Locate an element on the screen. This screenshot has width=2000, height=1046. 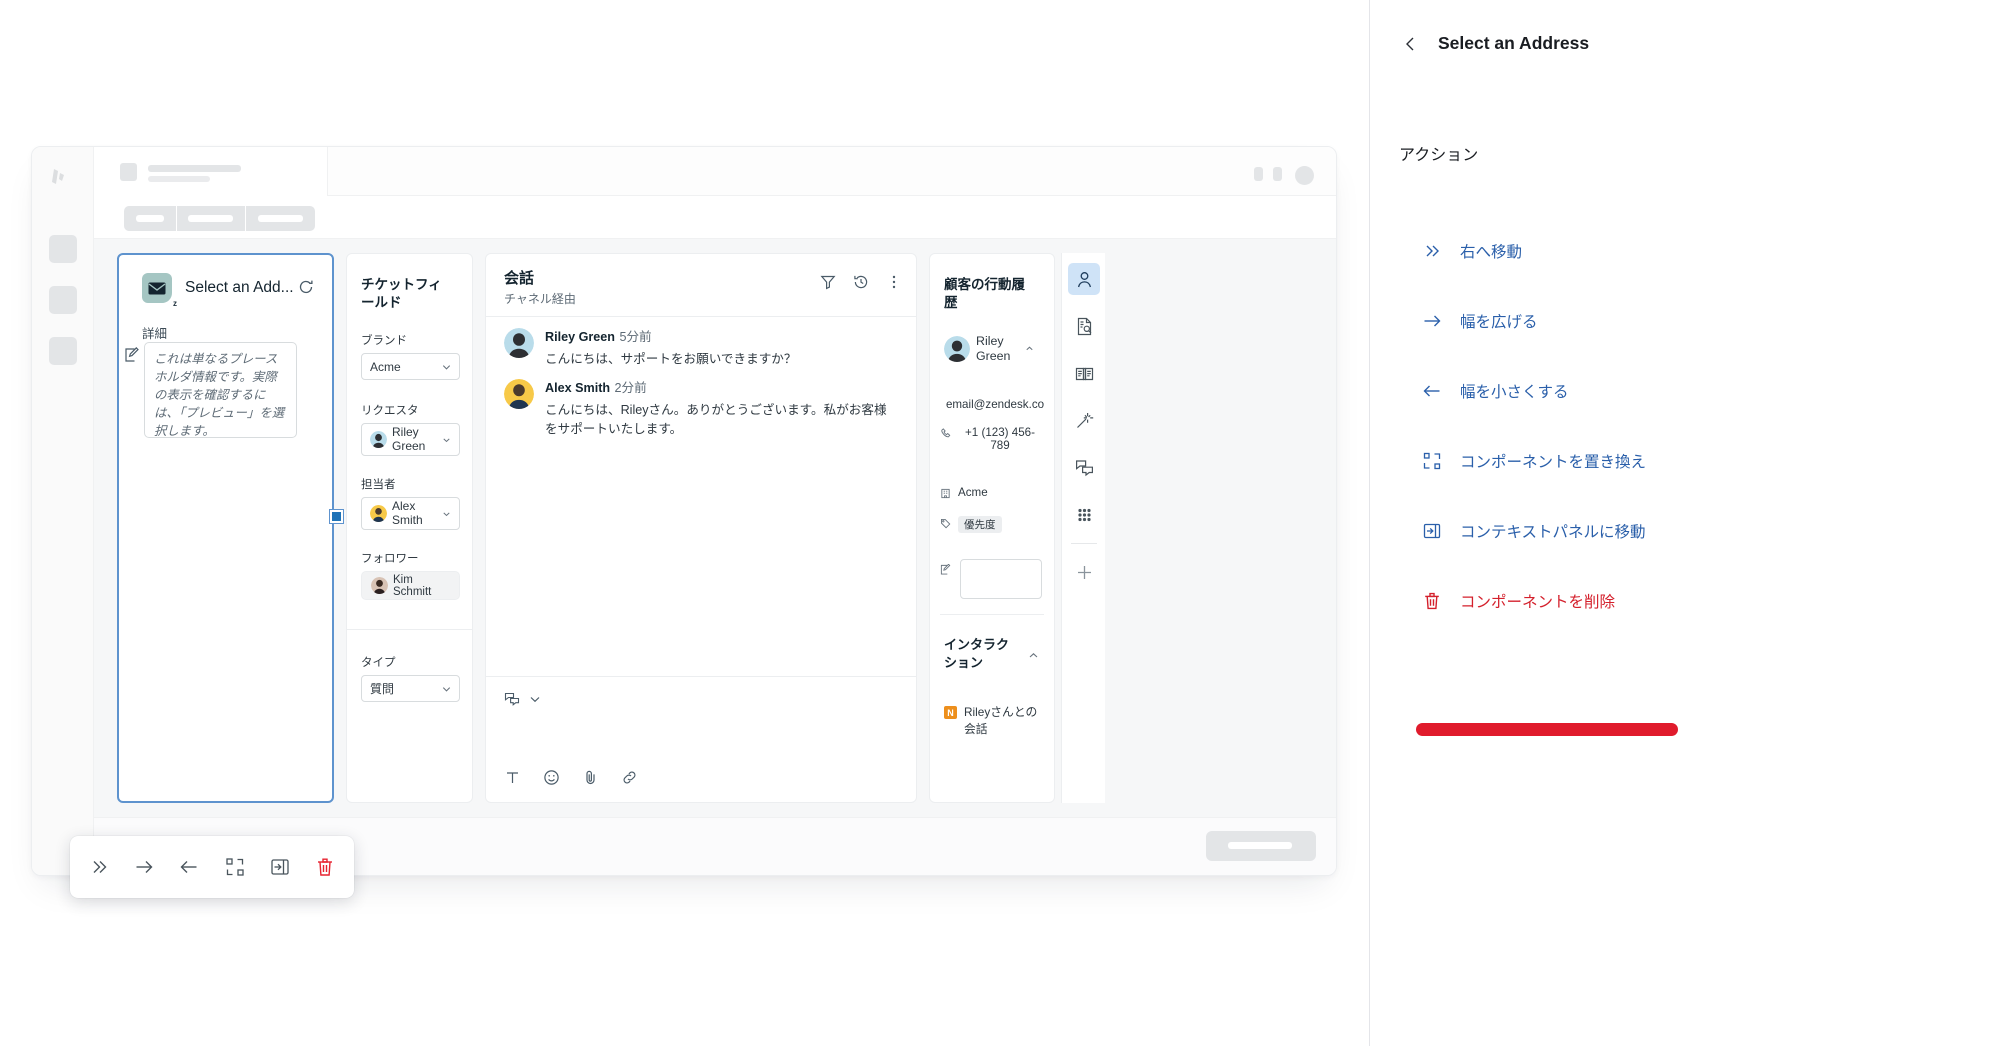
conversation-actions is located at coordinates (861, 282).